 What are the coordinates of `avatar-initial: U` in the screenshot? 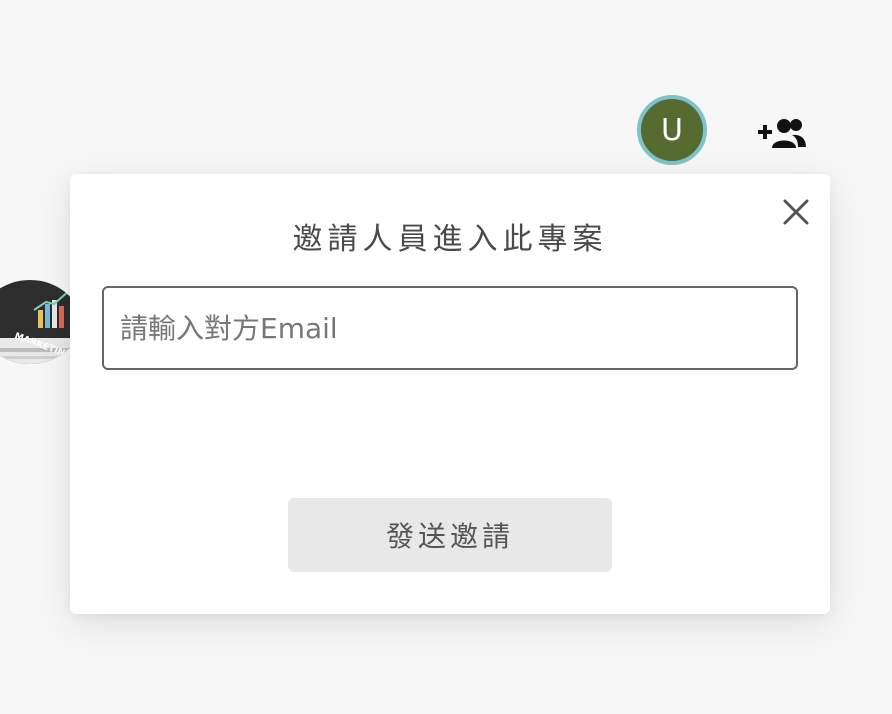 It's located at (672, 130).